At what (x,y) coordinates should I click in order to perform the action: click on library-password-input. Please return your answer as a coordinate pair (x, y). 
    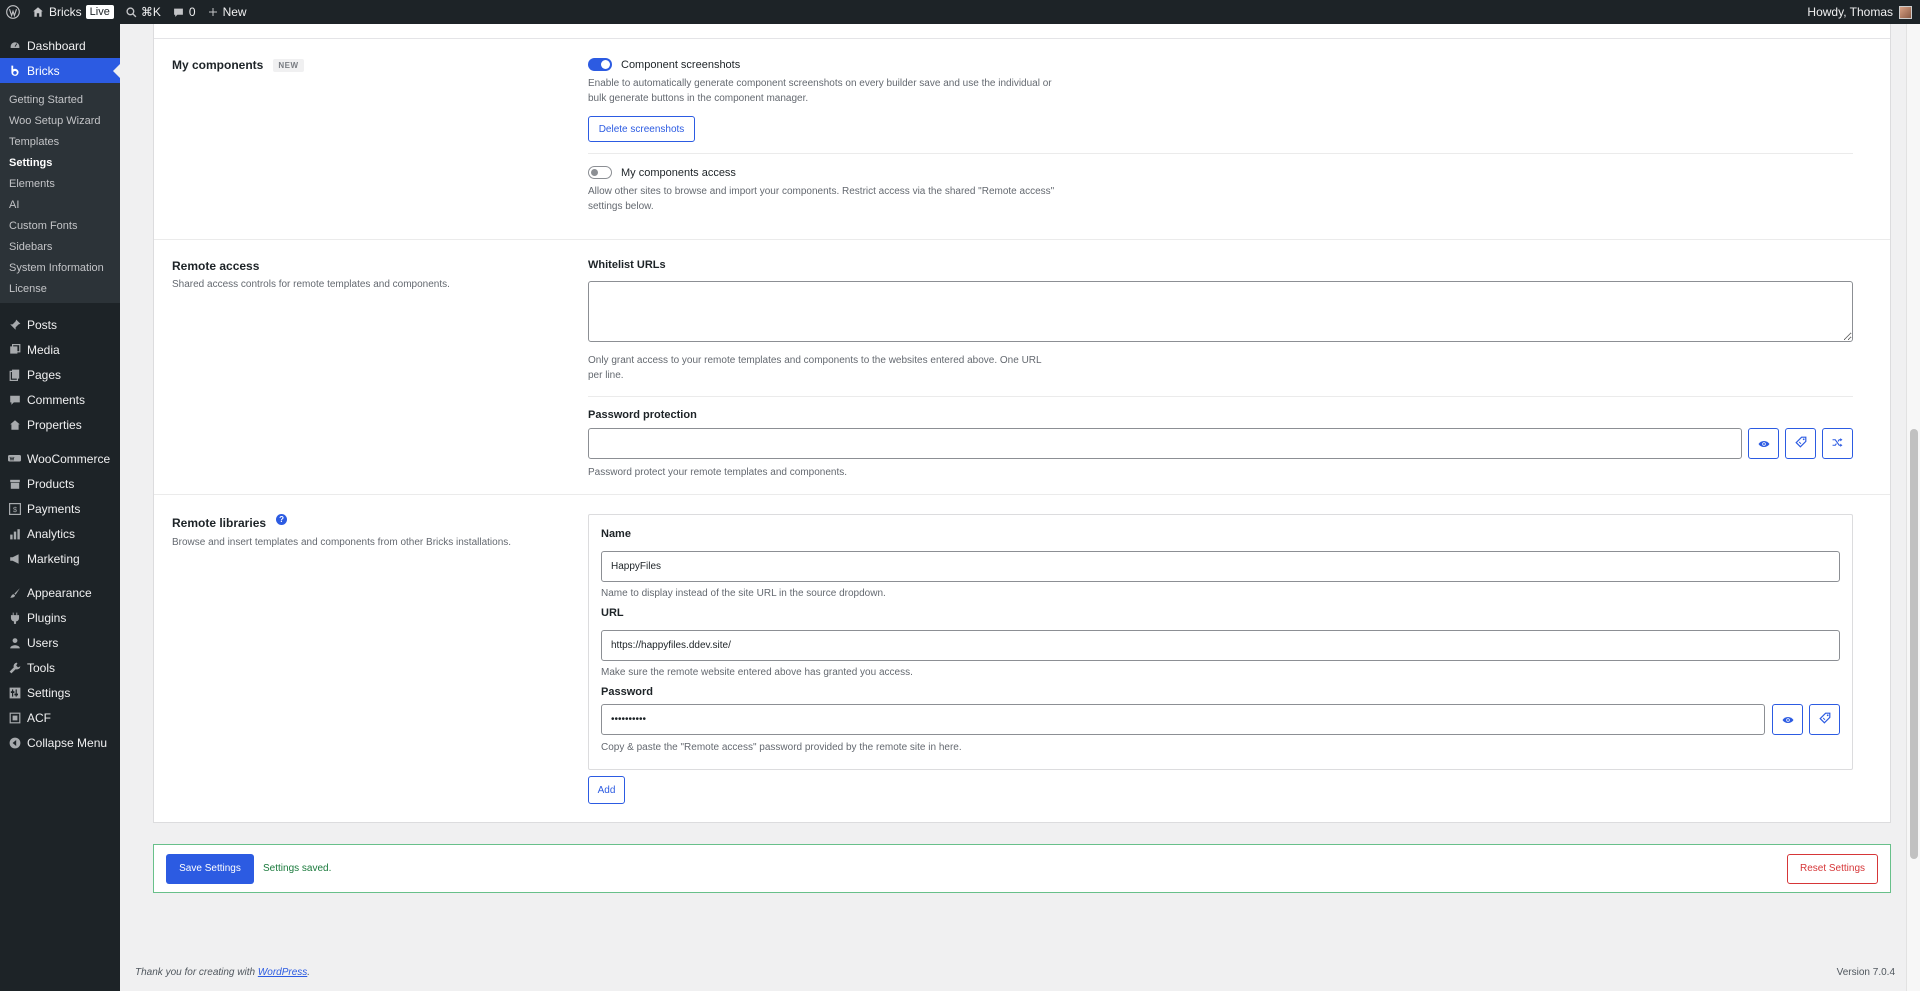
    Looking at the image, I should click on (1183, 719).